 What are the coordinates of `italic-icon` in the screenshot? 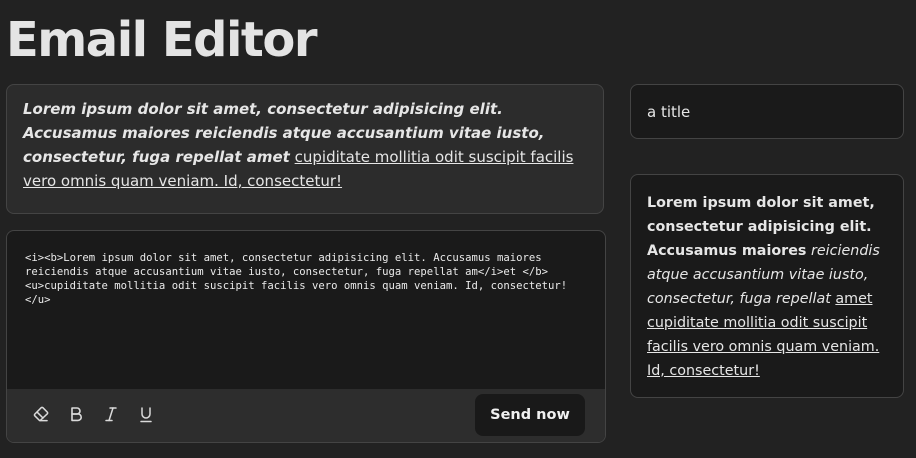 It's located at (111, 414).